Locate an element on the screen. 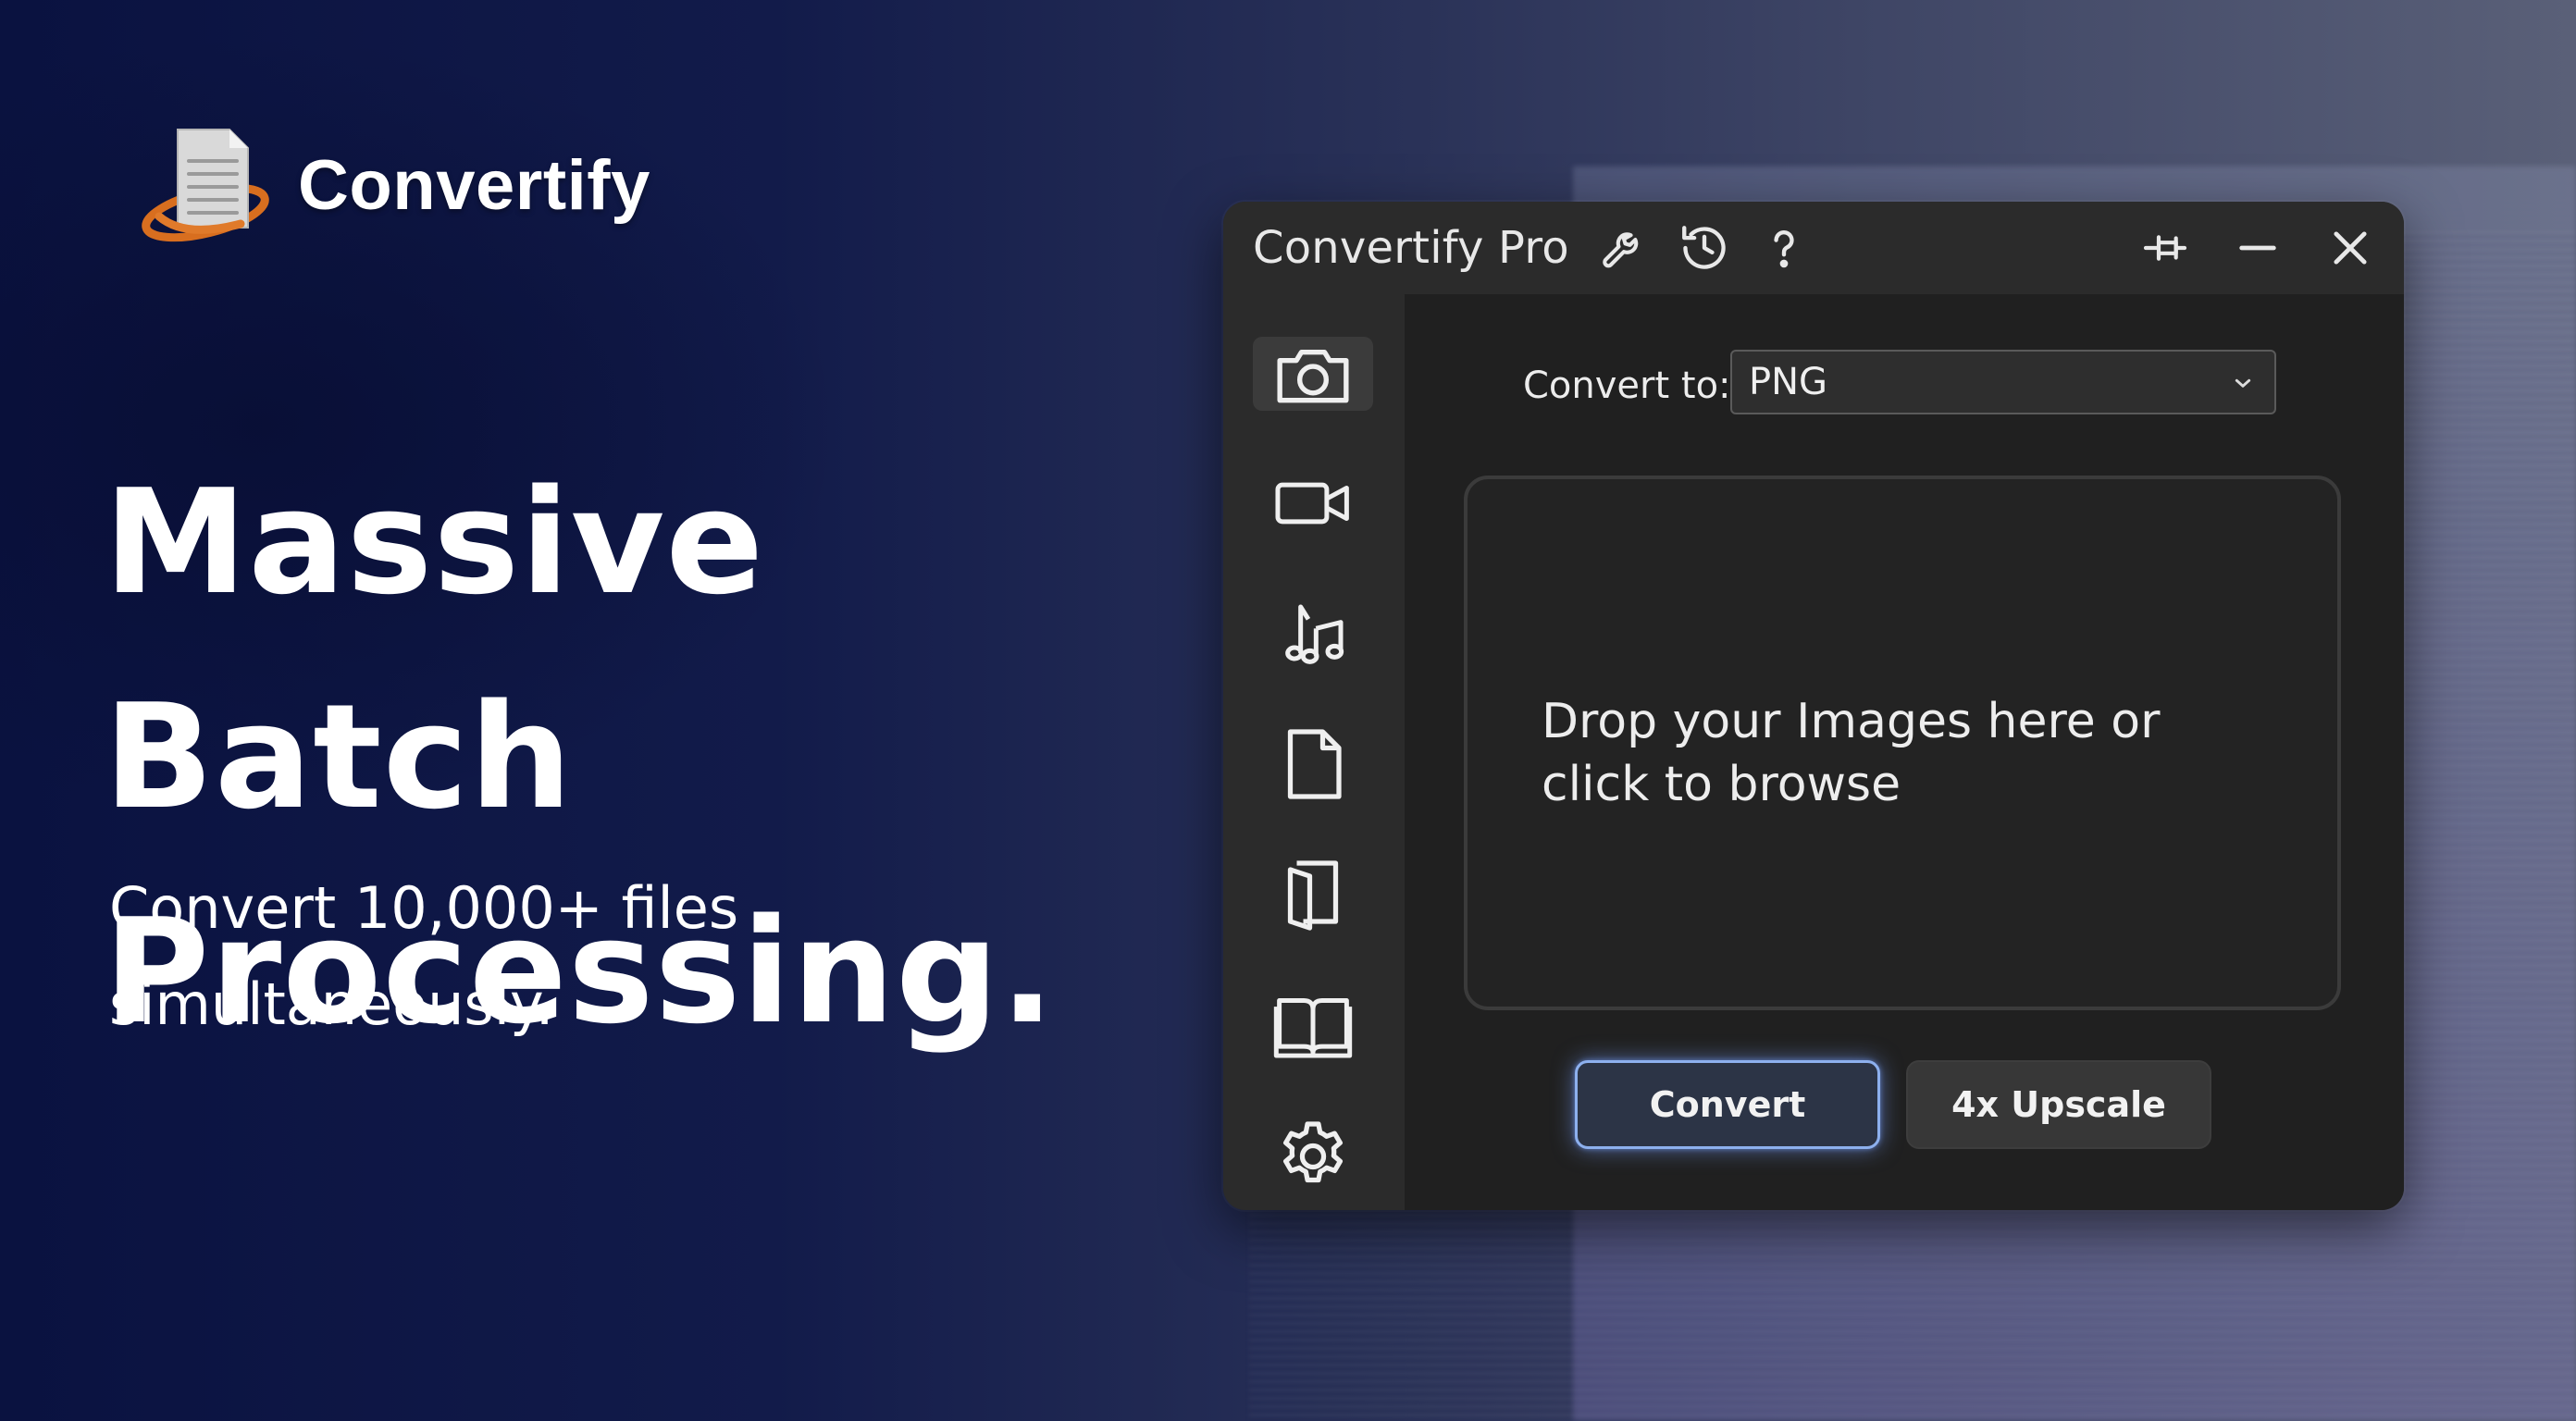 This screenshot has width=2576, height=1421. sidebar is located at coordinates (1314, 752).